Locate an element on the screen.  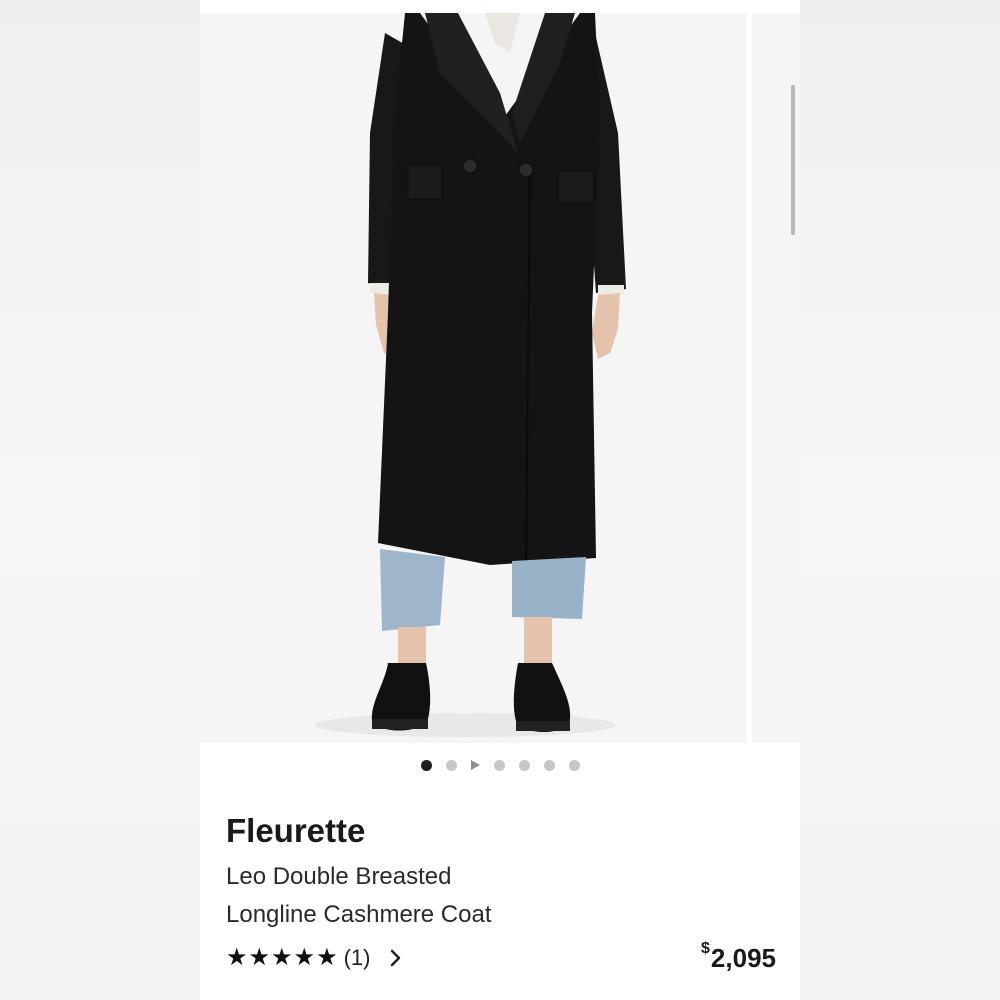
carousel-pagination is located at coordinates (500, 765).